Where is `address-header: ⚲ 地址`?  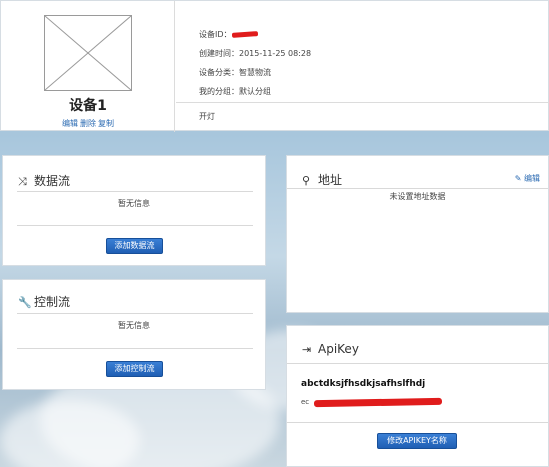
address-header: ⚲ 地址 is located at coordinates (322, 179).